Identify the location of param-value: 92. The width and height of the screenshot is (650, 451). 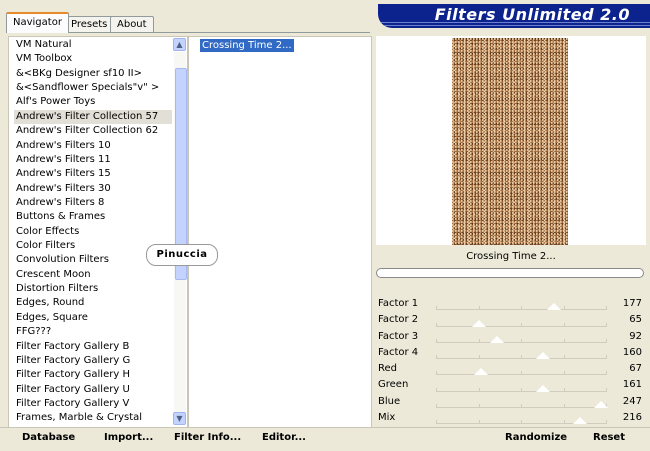
(635, 336).